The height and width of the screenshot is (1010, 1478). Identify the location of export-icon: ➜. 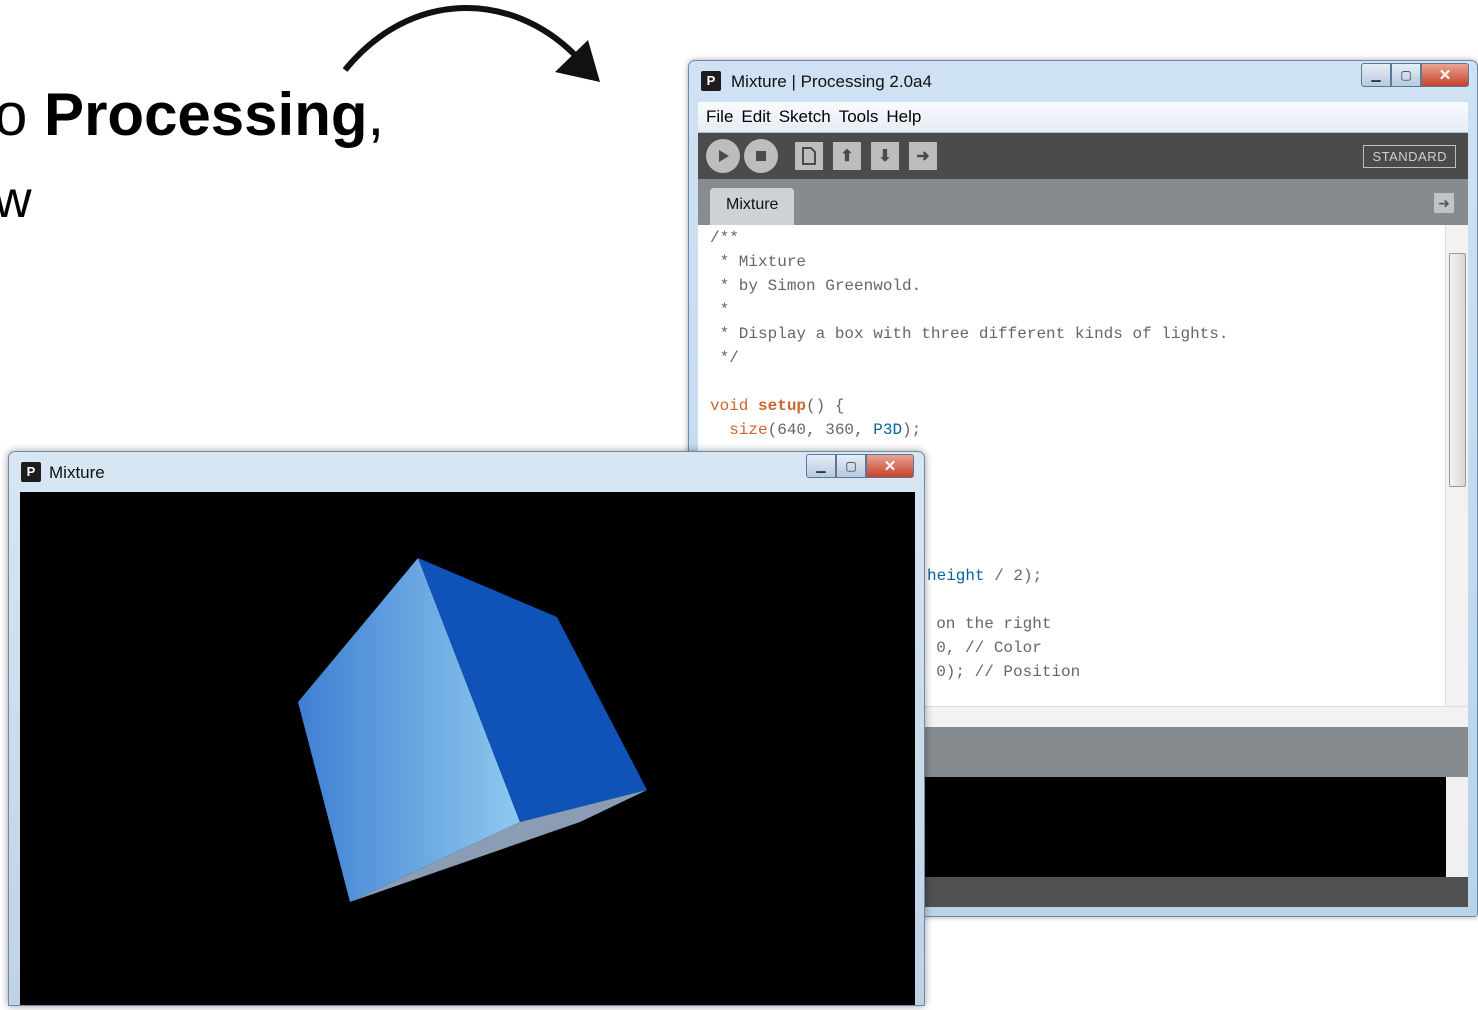
(923, 156).